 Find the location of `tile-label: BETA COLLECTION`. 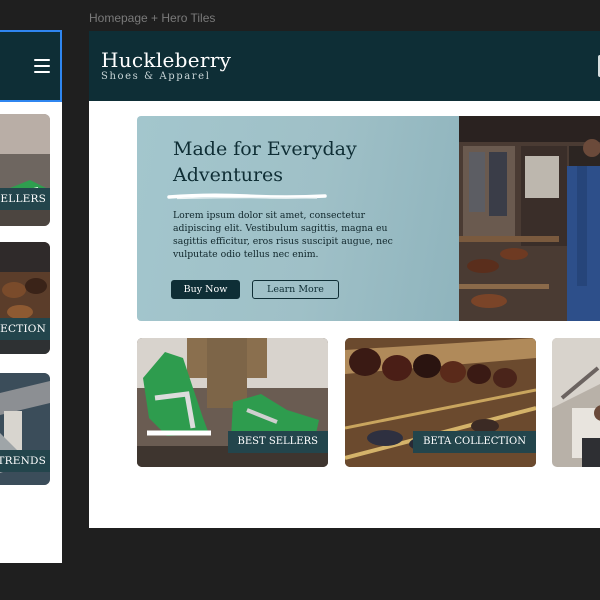

tile-label: BETA COLLECTION is located at coordinates (474, 442).